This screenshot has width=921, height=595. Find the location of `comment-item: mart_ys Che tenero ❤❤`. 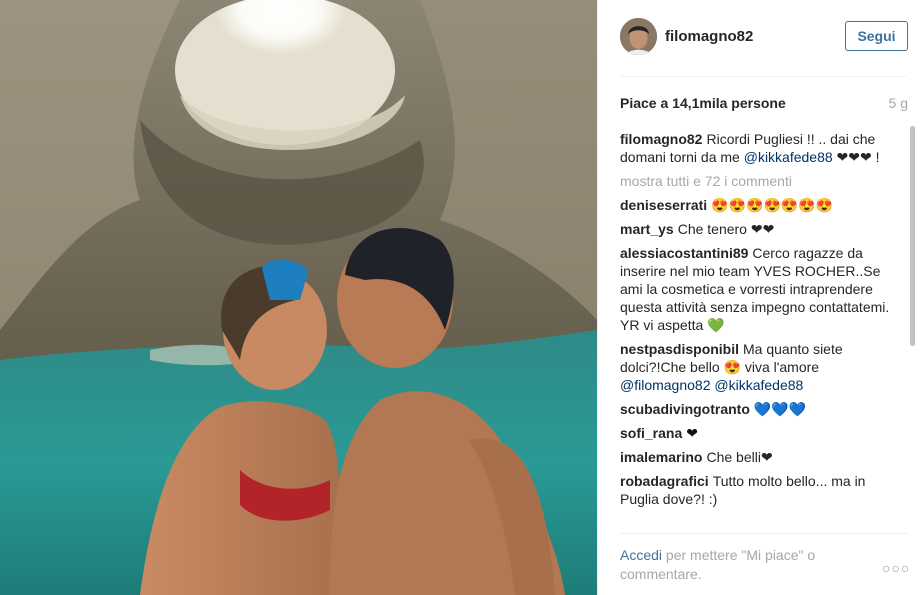

comment-item: mart_ys Che tenero ❤❤ is located at coordinates (760, 229).